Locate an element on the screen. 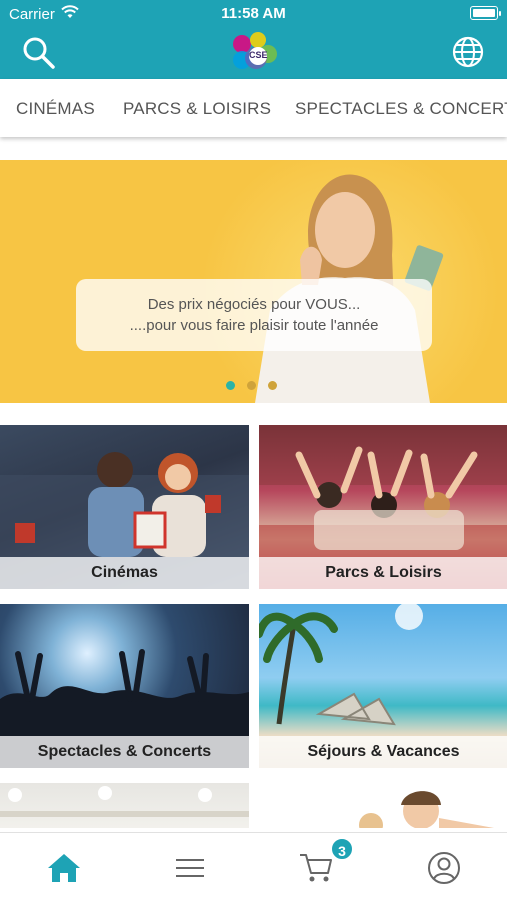  category-label-cinemas: Cinémas is located at coordinates (124, 573).